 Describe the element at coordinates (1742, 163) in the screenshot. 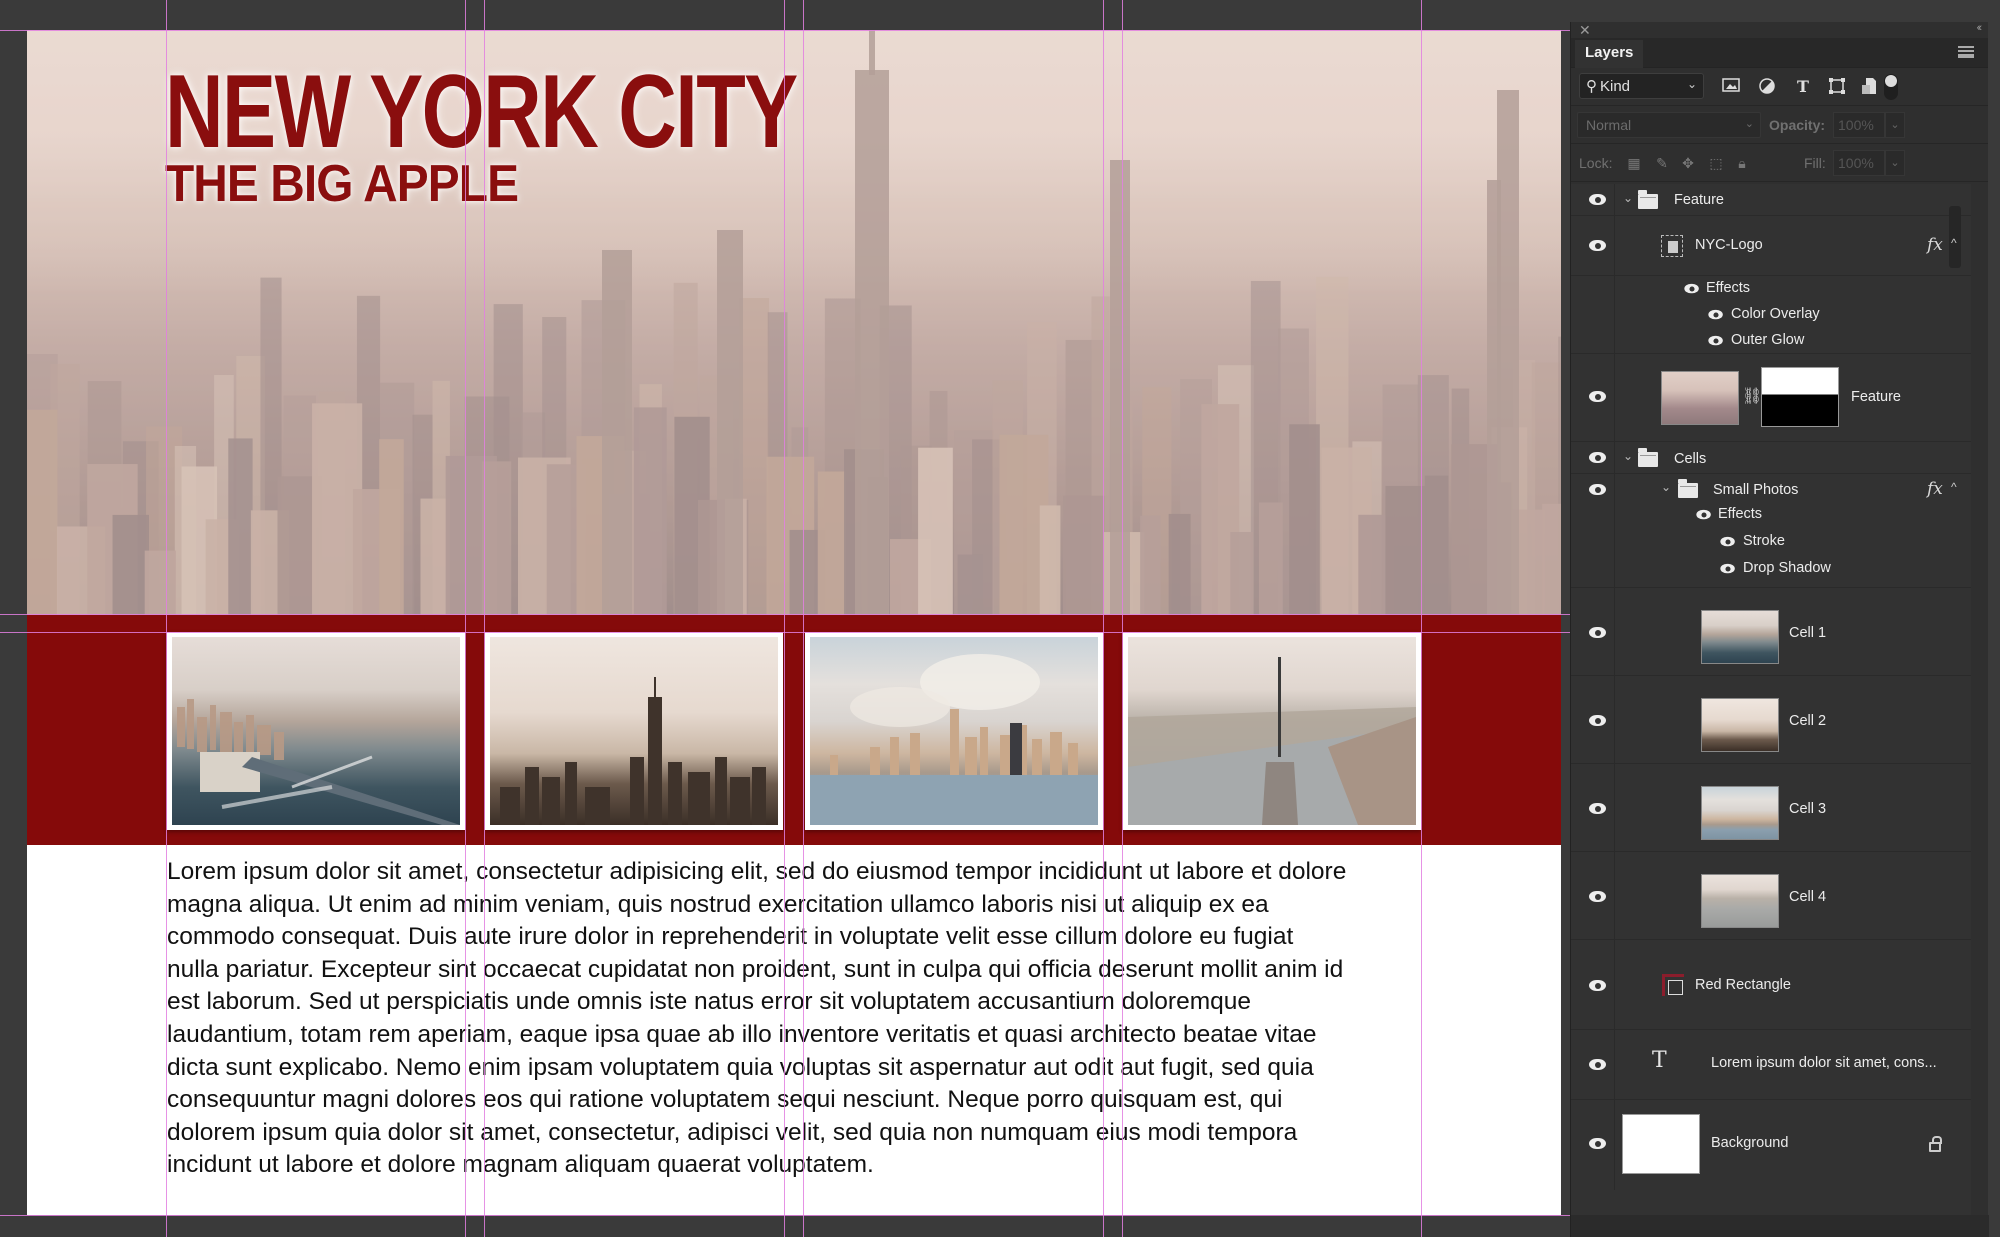

I see `lock-all-icon: 🔒︎` at that location.